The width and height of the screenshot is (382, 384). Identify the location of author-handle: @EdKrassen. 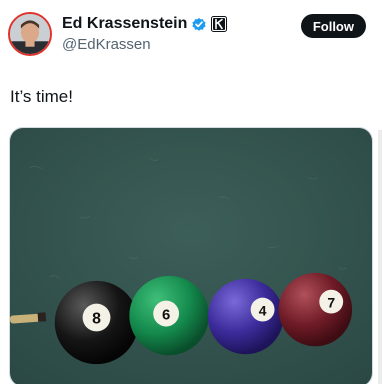
(106, 45).